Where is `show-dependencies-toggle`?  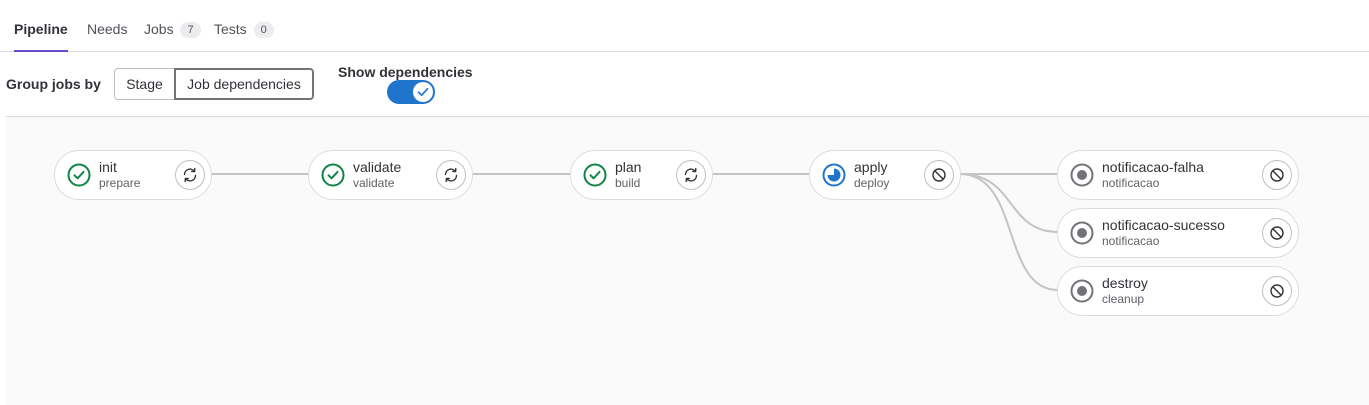 show-dependencies-toggle is located at coordinates (411, 92).